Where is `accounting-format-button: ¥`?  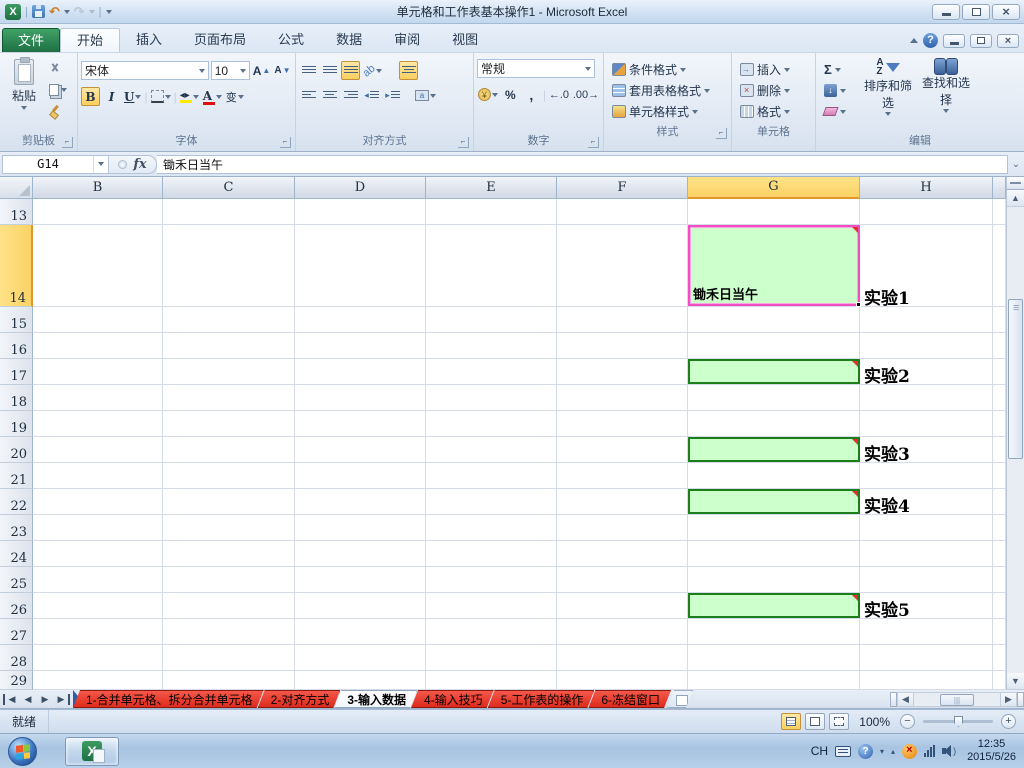 accounting-format-button: ¥ is located at coordinates (488, 94).